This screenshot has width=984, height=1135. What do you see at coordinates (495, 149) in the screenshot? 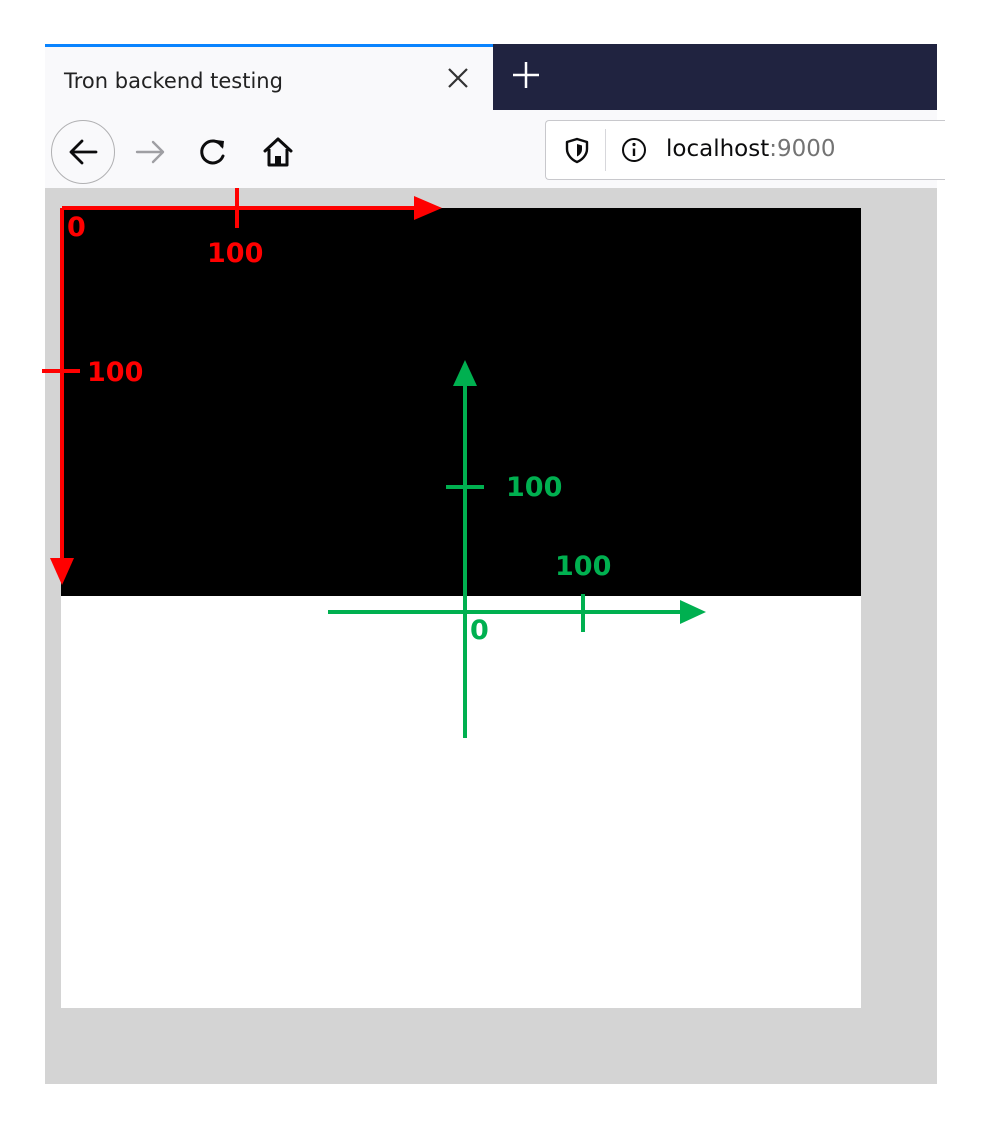
I see `navigation-toolbar: localhost:9000` at bounding box center [495, 149].